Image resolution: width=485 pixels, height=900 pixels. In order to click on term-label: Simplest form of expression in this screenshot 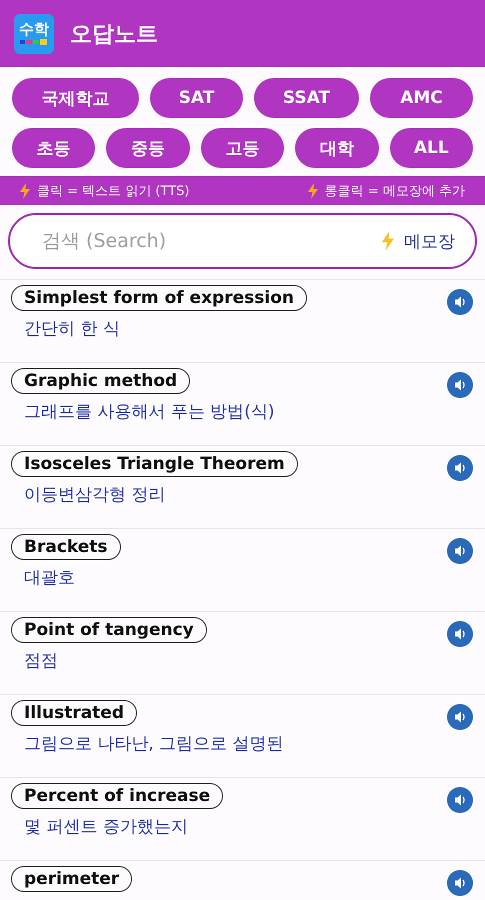, I will do `click(159, 298)`.